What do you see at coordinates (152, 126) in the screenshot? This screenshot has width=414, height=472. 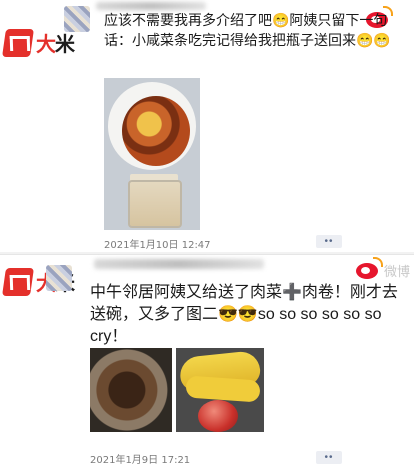 I see `bowl-image` at bounding box center [152, 126].